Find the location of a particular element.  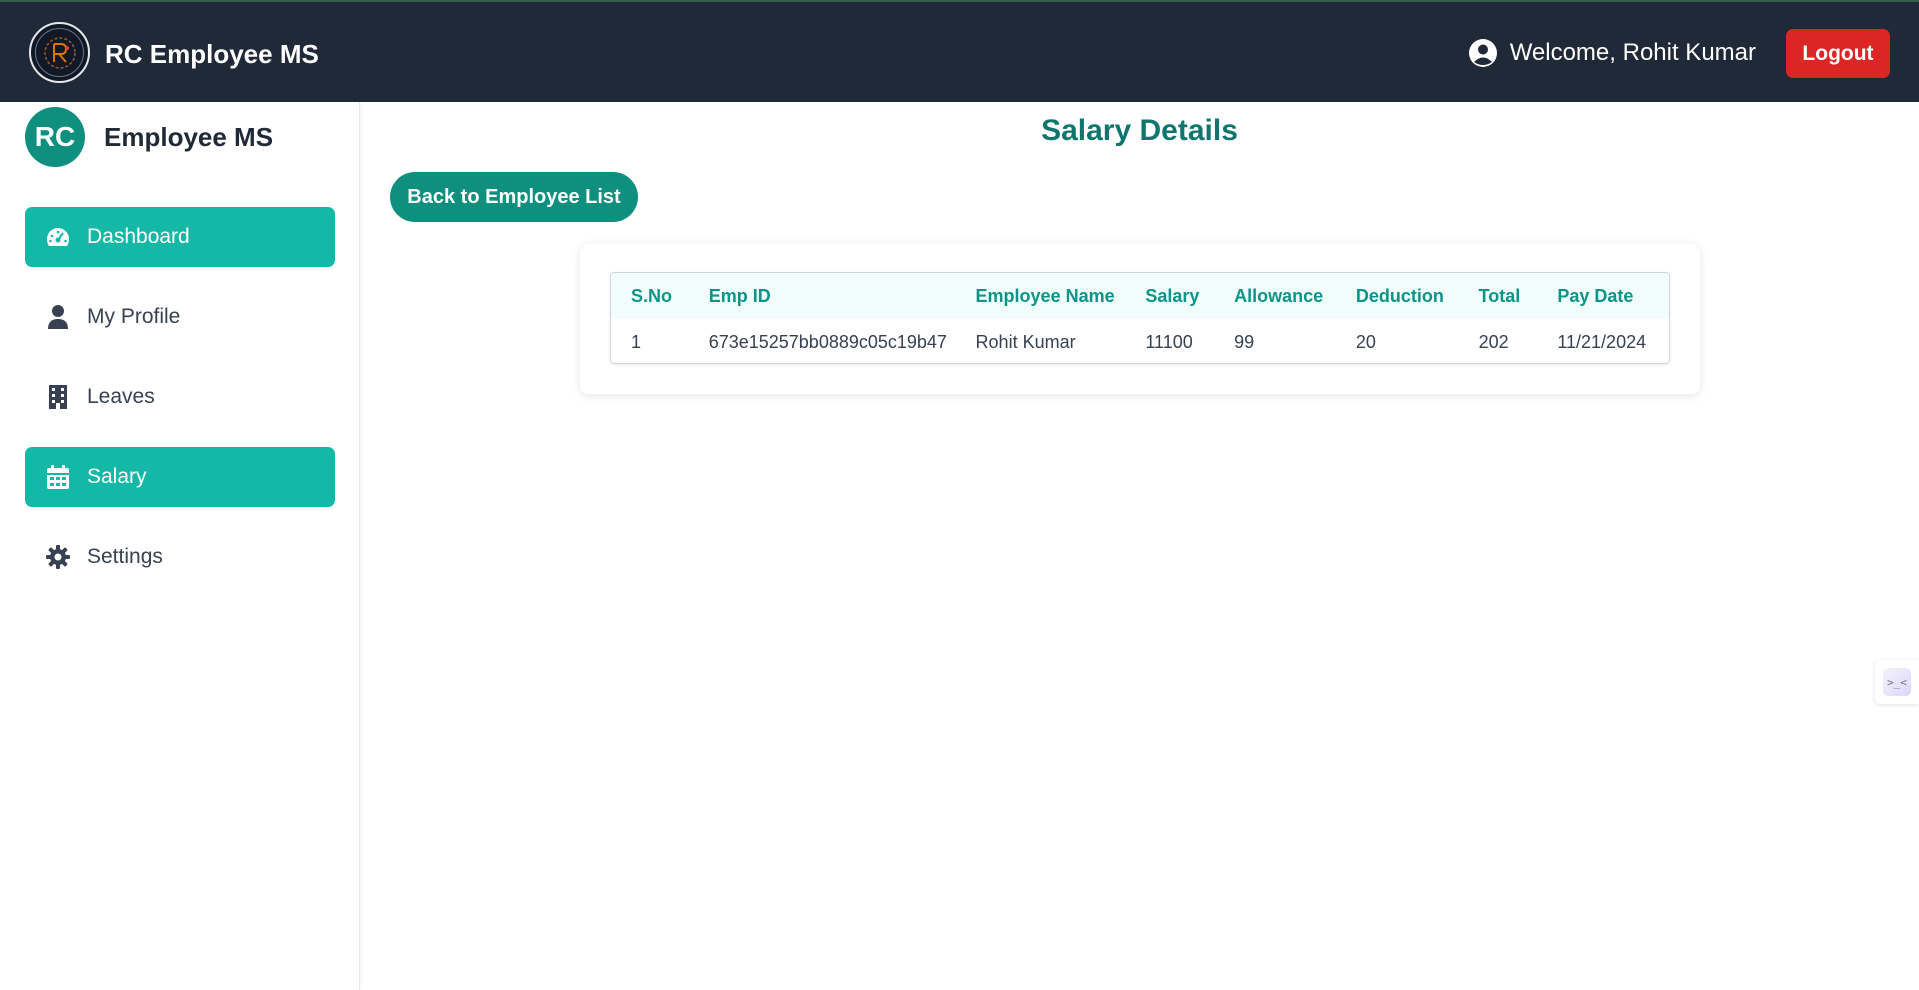

column-header: S.No is located at coordinates (652, 295).